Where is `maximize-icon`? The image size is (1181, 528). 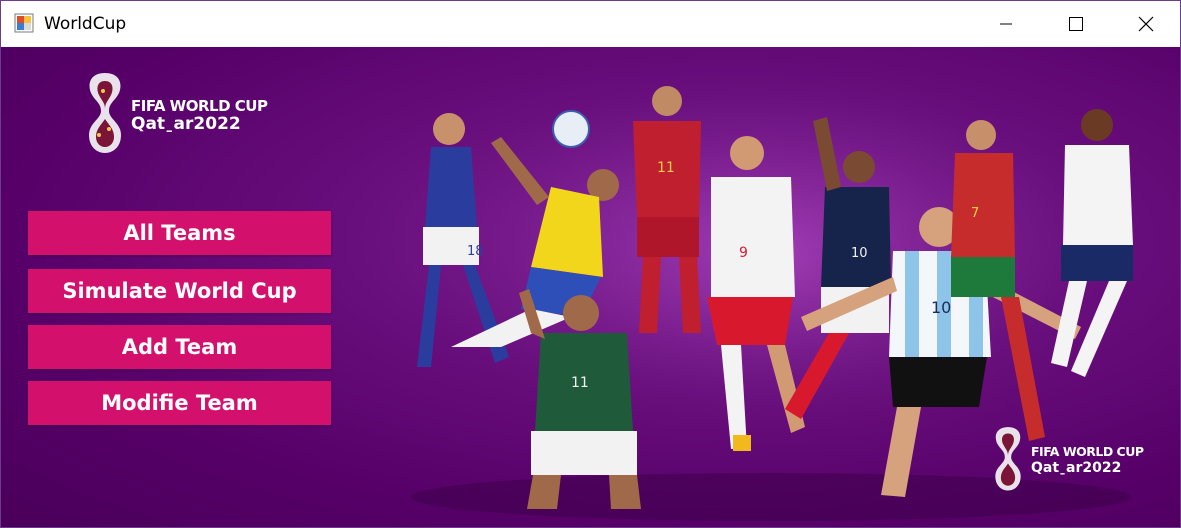
maximize-icon is located at coordinates (1076, 24).